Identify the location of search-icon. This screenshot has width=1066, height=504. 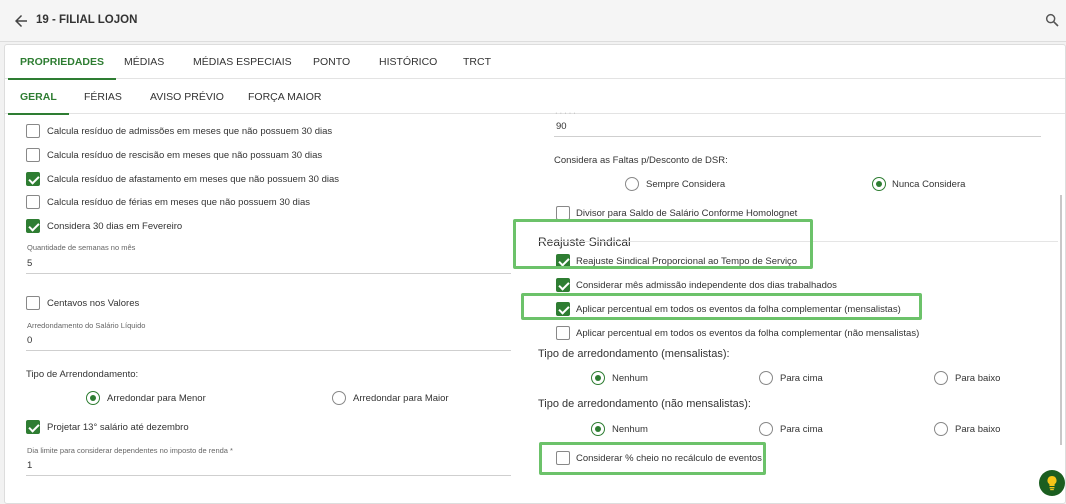
(1052, 20).